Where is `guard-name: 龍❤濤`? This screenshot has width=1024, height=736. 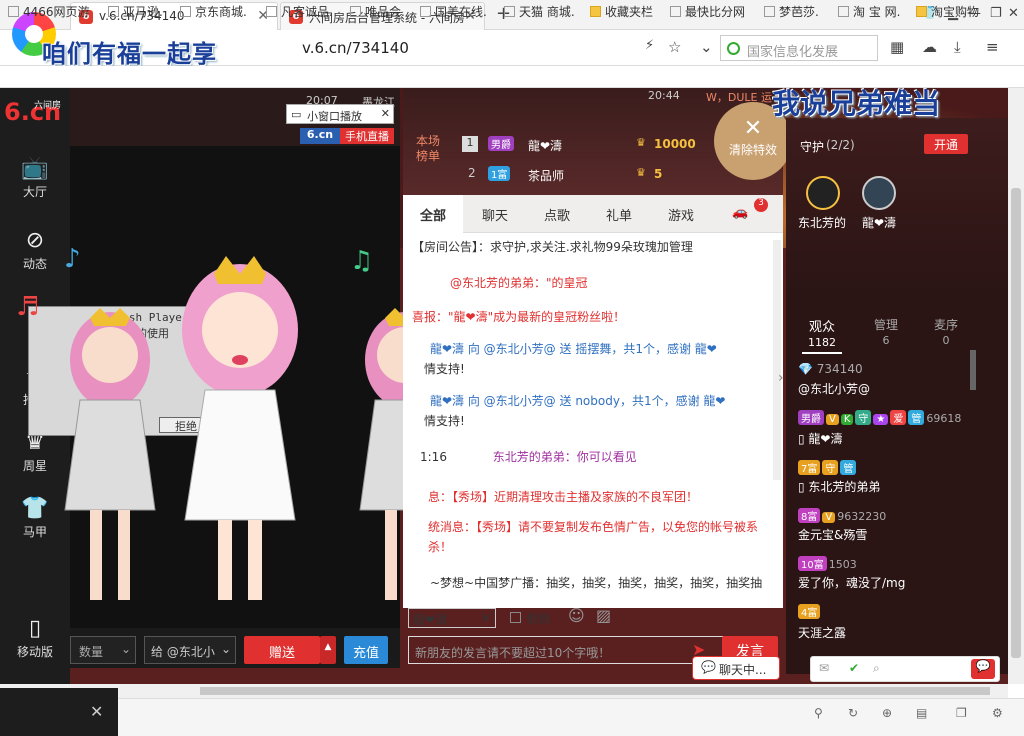
guard-name: 龍❤濤 is located at coordinates (879, 222).